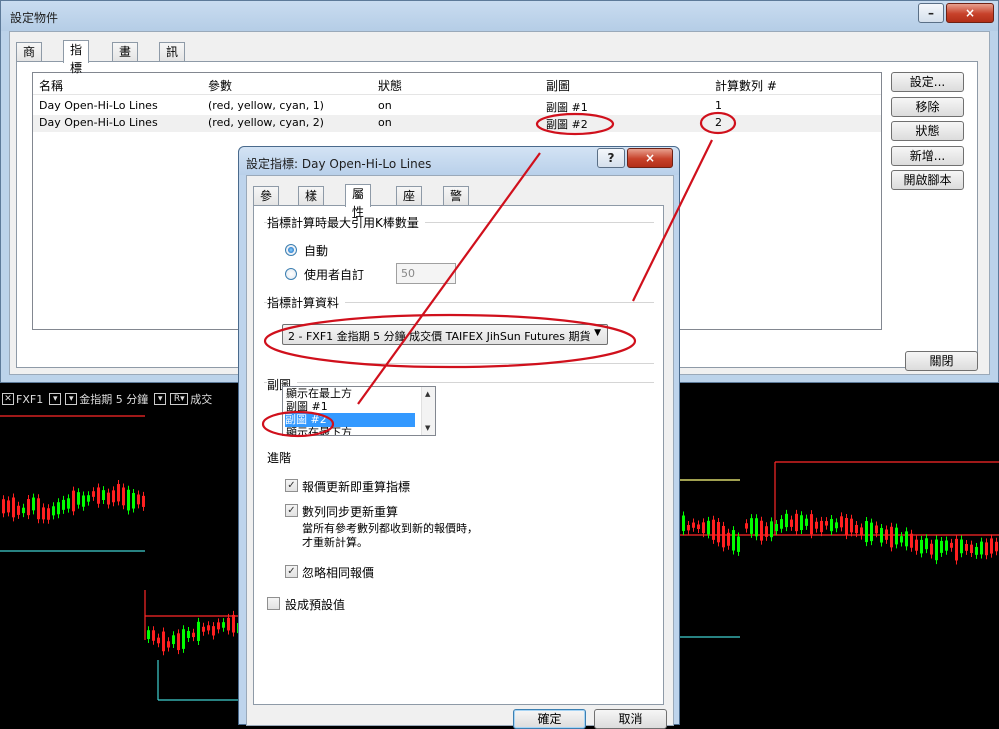  I want to click on list-item-selected: 副圖 #2, so click(350, 420).